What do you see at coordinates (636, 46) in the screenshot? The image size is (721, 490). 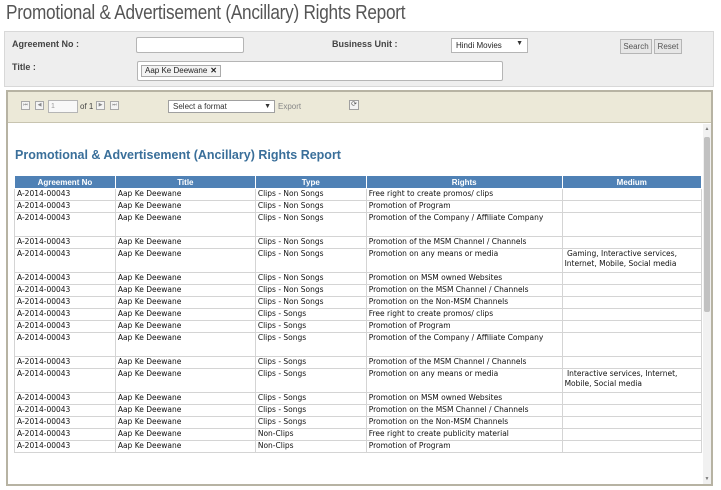 I see `search-button: Search` at bounding box center [636, 46].